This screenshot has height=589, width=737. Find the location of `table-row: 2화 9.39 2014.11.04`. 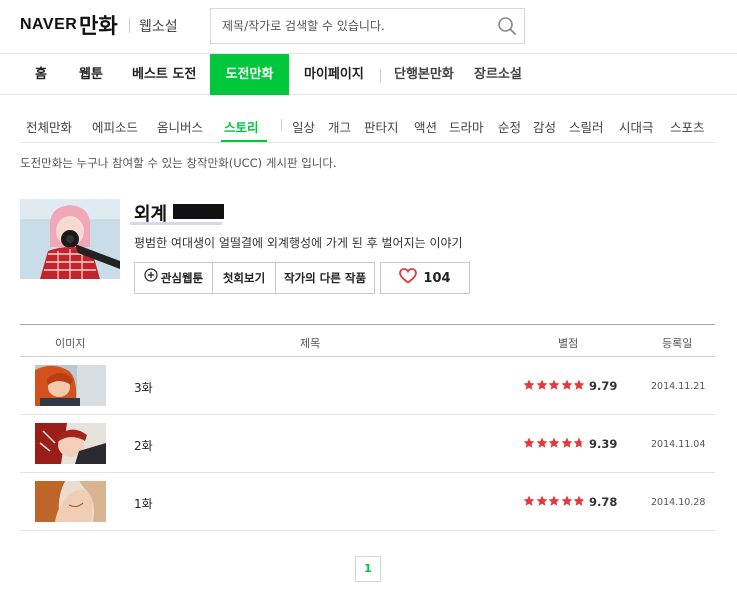

table-row: 2화 9.39 2014.11.04 is located at coordinates (367, 444).